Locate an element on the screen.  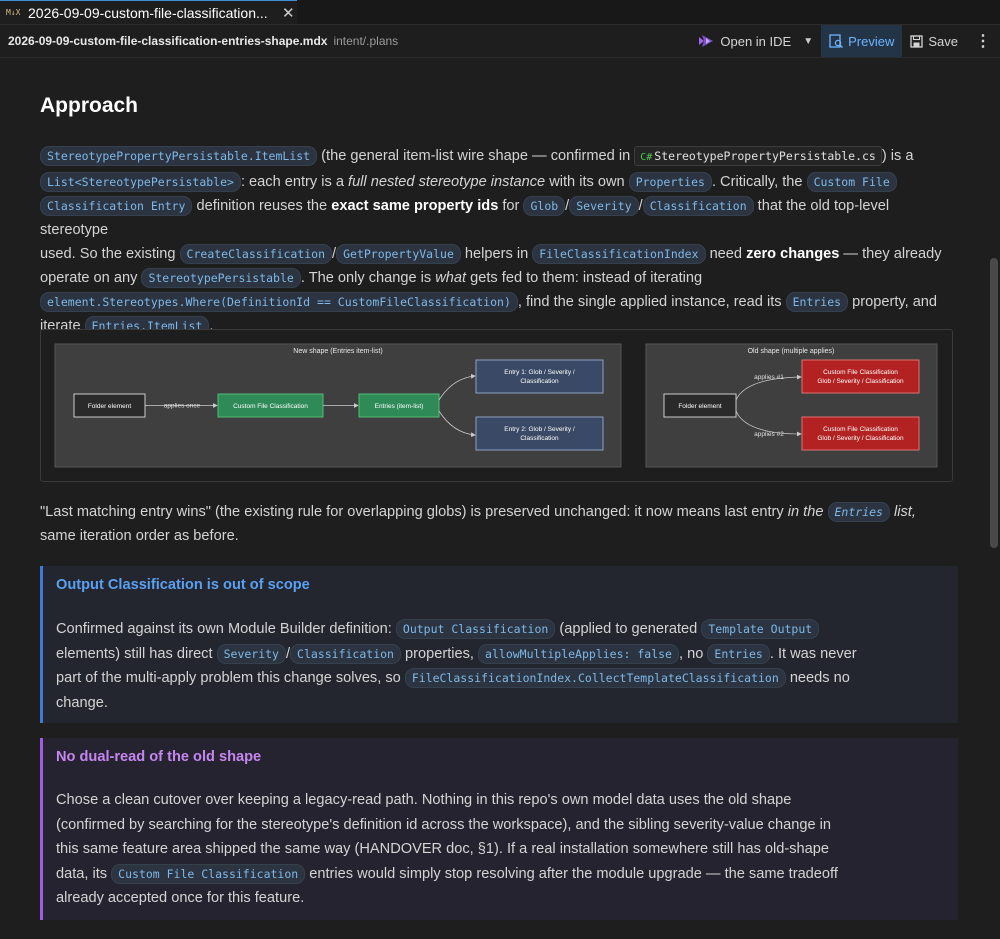
inline-code: FileClassificationIndex is located at coordinates (619, 254).